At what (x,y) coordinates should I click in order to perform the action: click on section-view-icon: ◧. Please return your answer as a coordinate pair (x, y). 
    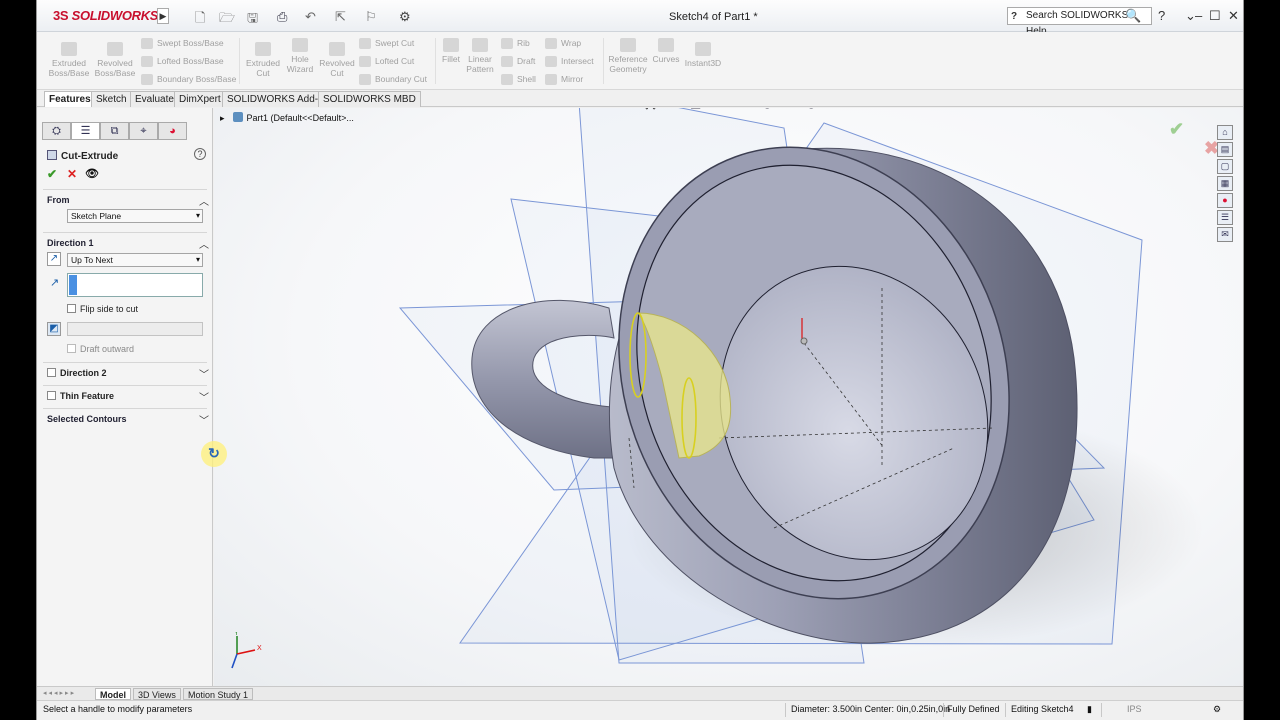
    Looking at the image, I should click on (695, 109).